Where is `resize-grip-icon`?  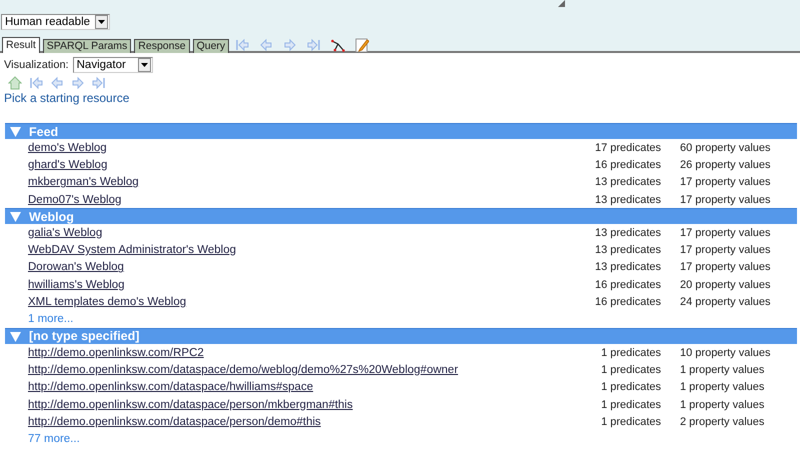
resize-grip-icon is located at coordinates (562, 3).